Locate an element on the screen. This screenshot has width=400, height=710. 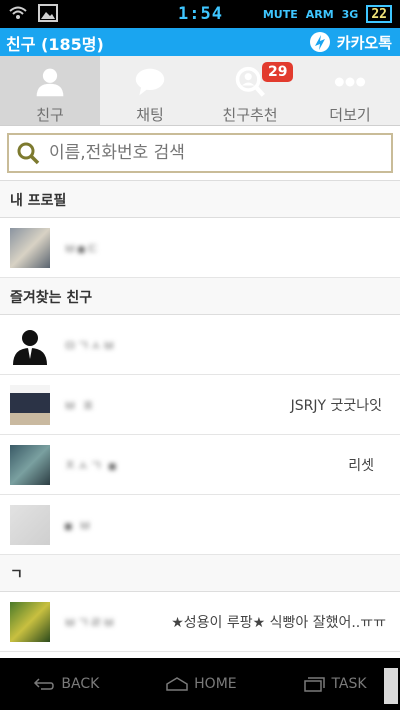
search-area is located at coordinates (200, 153).